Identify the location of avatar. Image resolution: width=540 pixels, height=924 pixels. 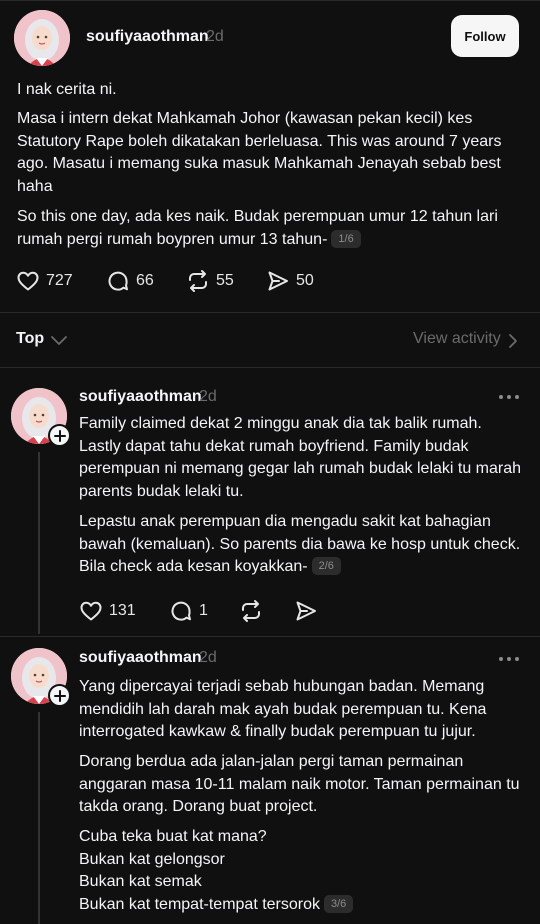
(42, 38).